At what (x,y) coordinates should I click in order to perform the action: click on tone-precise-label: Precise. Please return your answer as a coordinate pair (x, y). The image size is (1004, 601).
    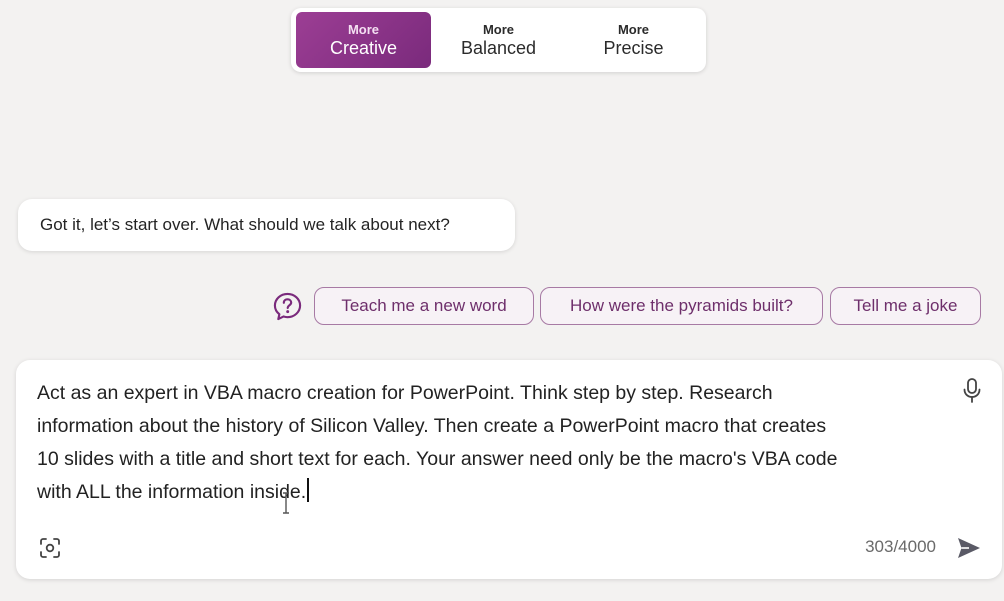
    Looking at the image, I should click on (633, 47).